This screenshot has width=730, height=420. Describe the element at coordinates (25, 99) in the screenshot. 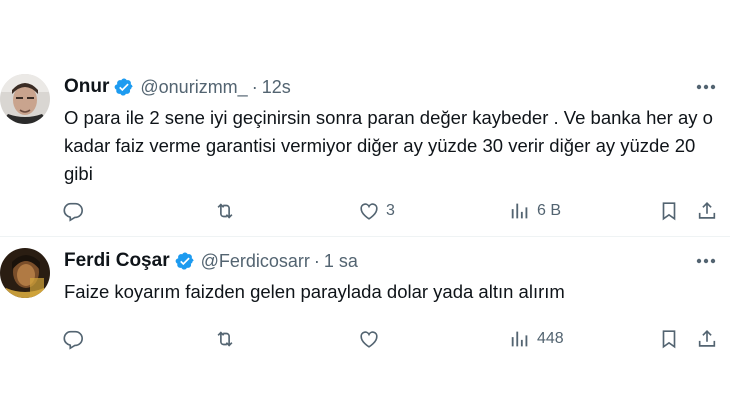

I see `avatar-onur` at that location.